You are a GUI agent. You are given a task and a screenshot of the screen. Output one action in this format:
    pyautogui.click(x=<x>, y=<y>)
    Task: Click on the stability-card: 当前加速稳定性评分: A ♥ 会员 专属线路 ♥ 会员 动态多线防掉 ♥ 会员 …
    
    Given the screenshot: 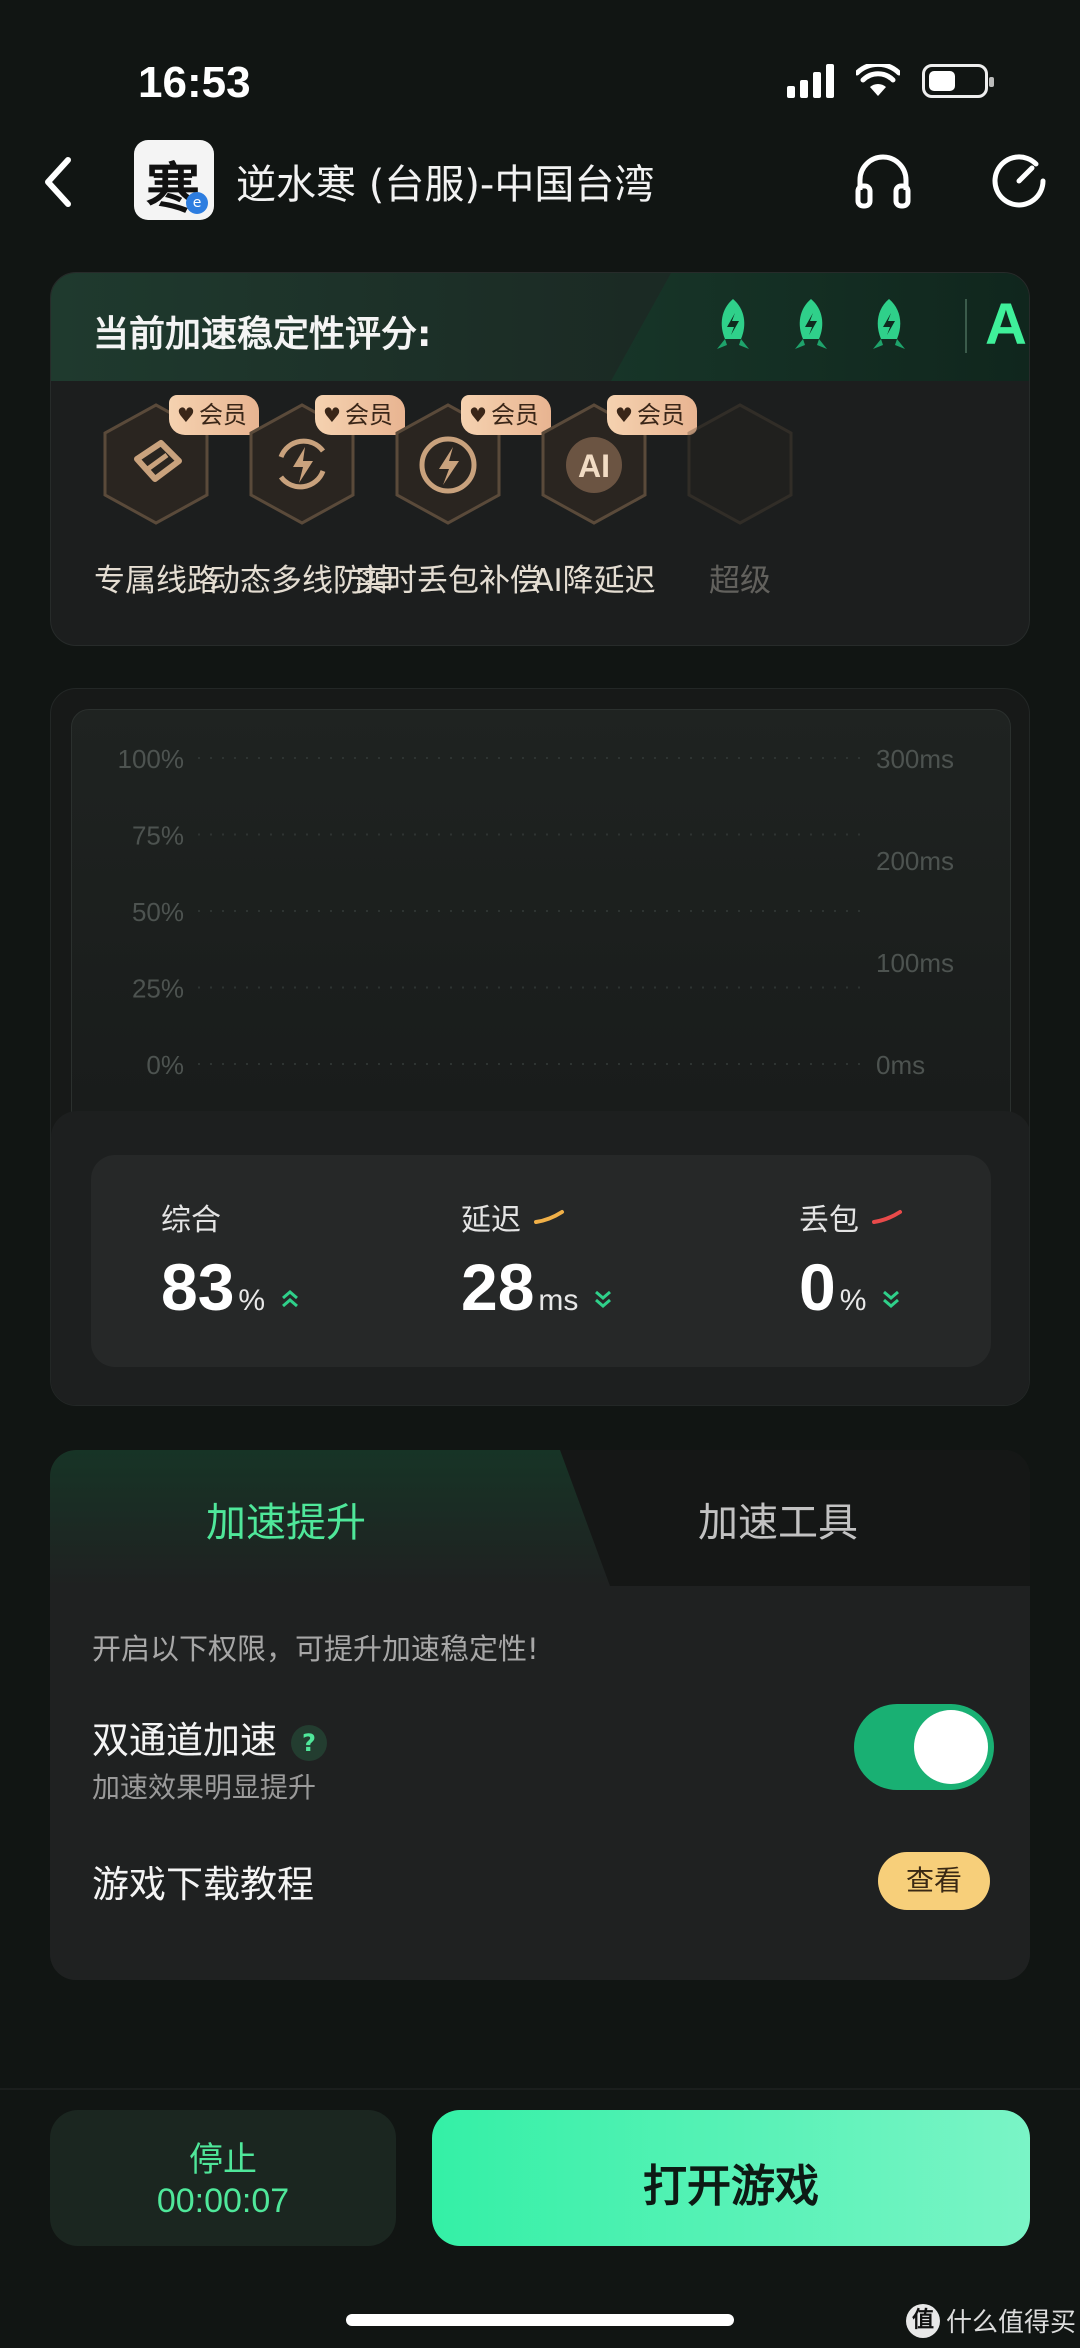 What is the action you would take?
    pyautogui.click(x=540, y=459)
    